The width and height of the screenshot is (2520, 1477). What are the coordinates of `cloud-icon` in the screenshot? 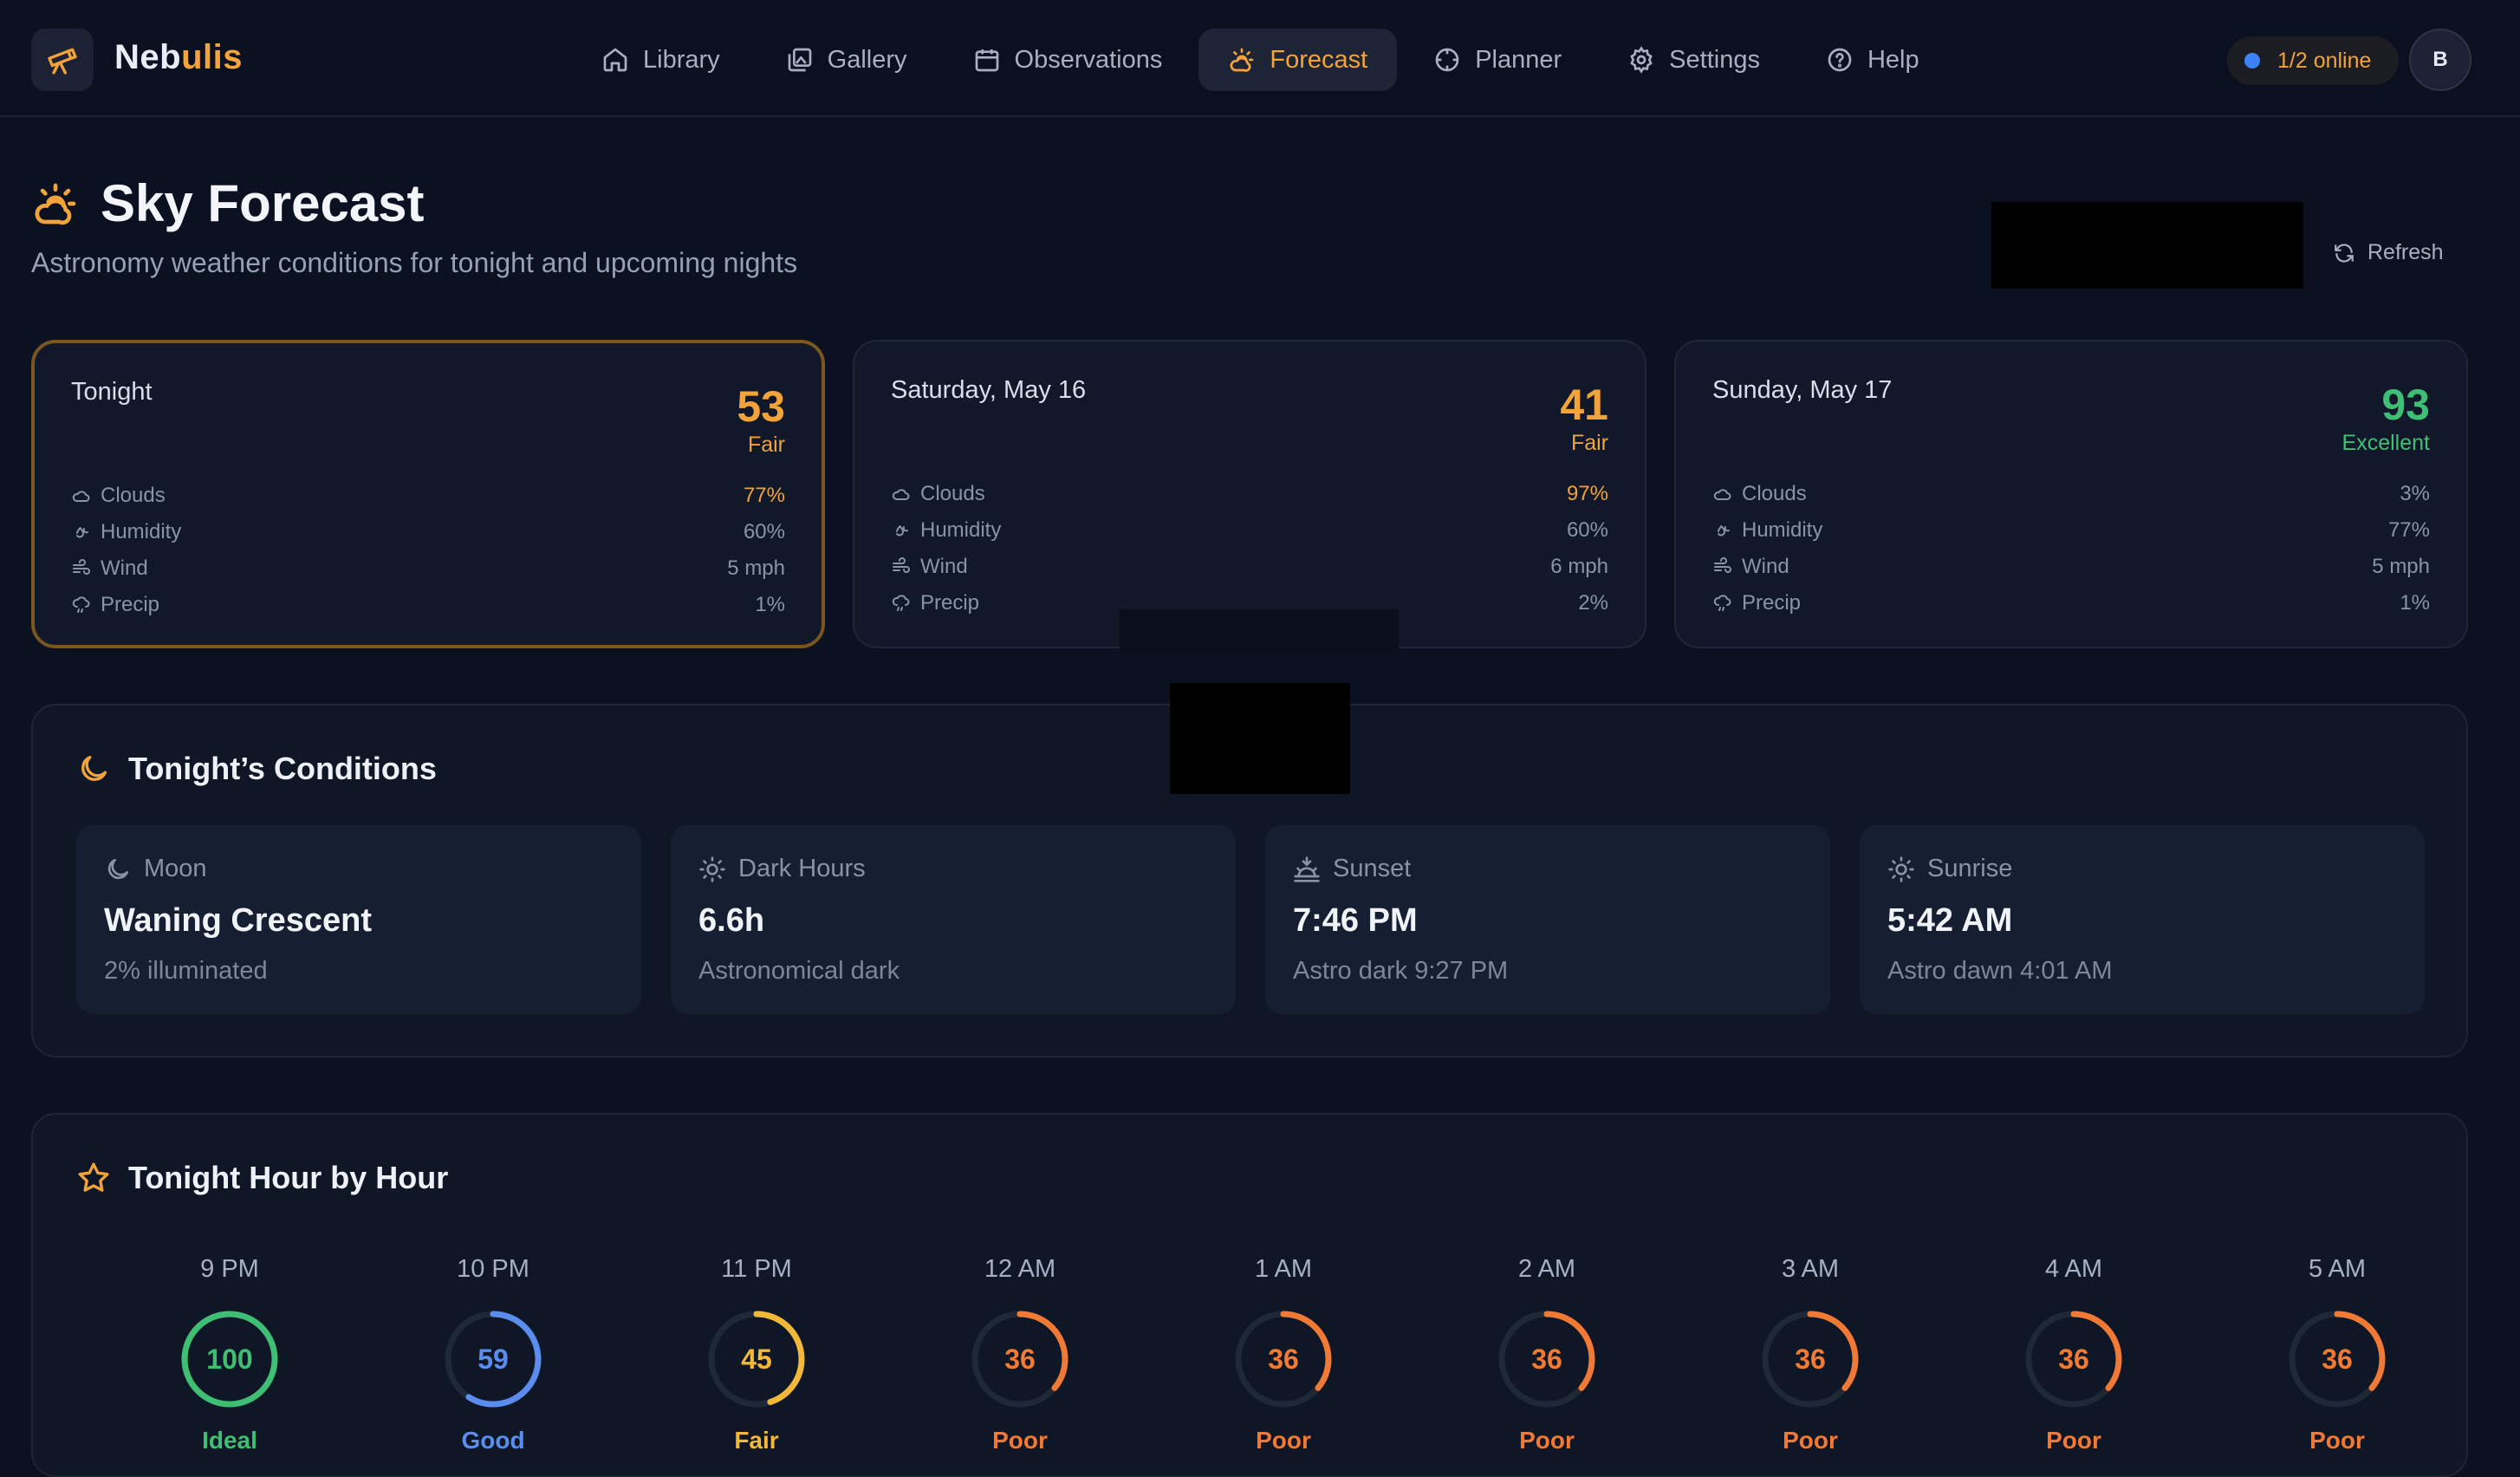 It's located at (1722, 494).